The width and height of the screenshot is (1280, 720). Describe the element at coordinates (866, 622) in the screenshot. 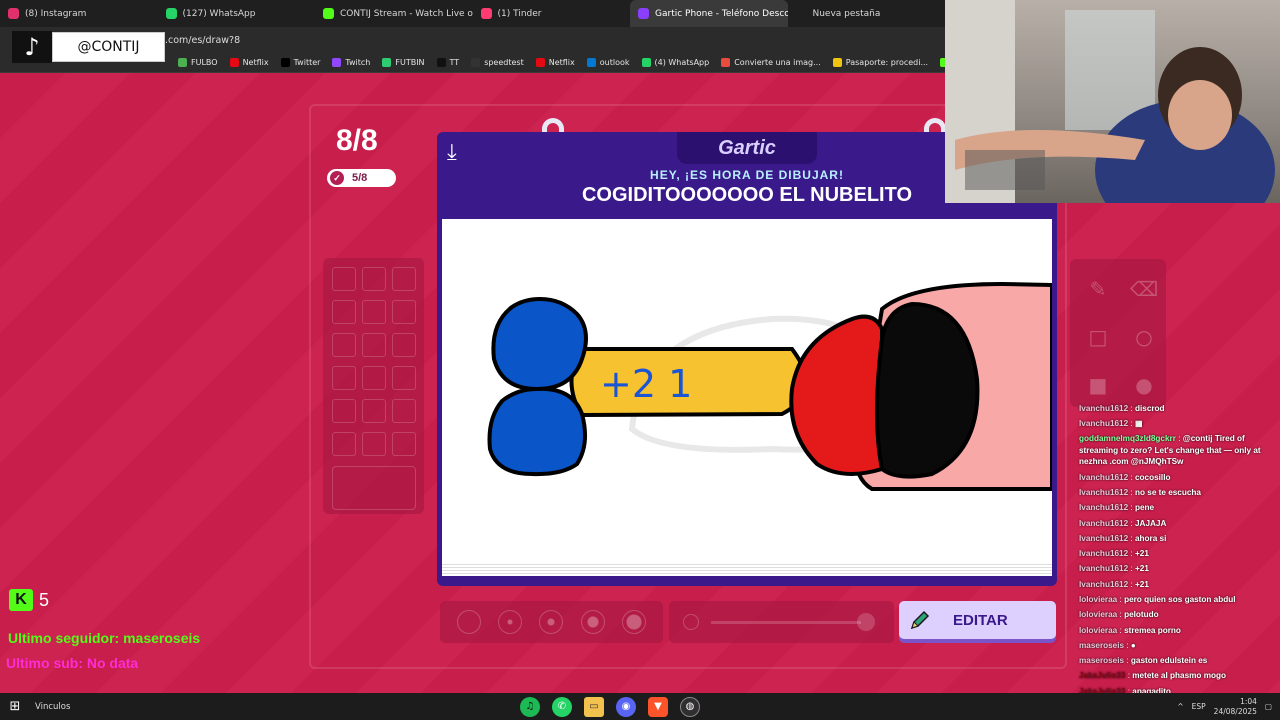

I see `opacity-handle` at that location.